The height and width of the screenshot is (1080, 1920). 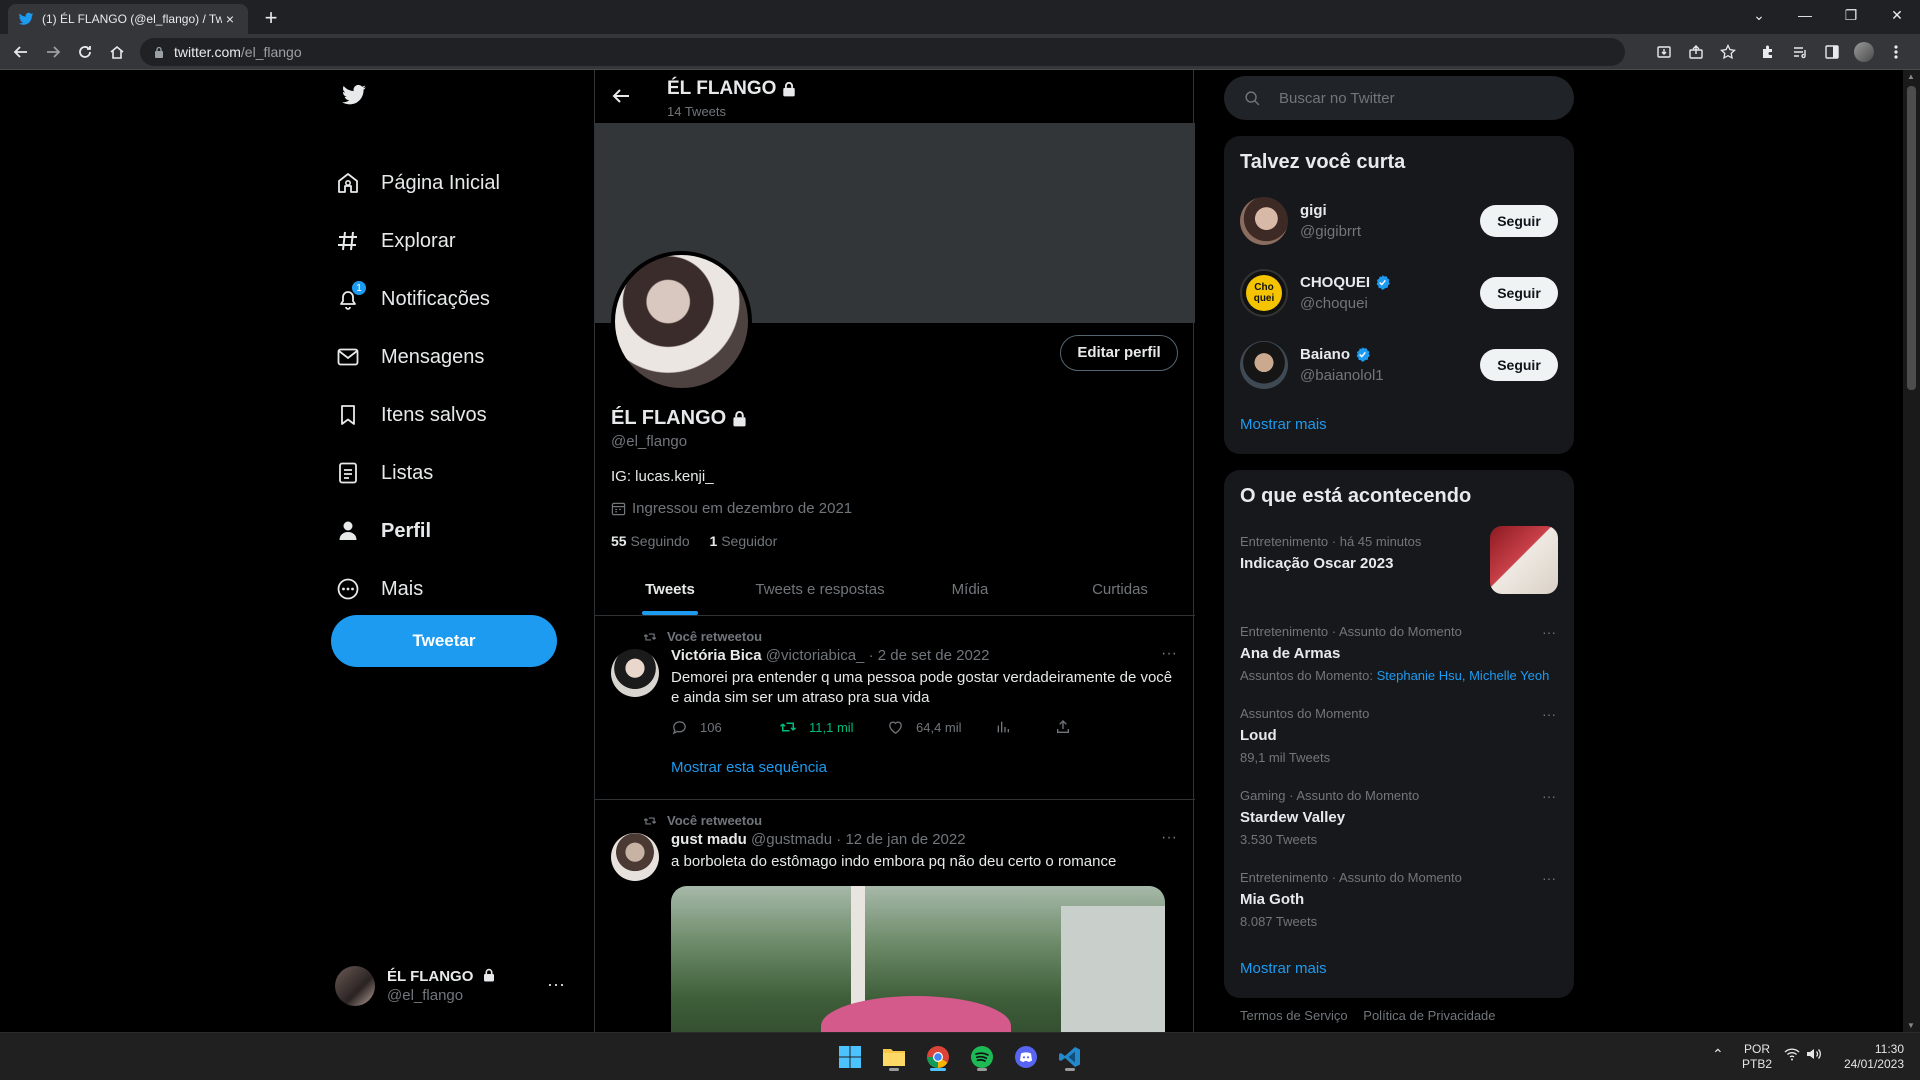 I want to click on media-control-icon, so click(x=1800, y=52).